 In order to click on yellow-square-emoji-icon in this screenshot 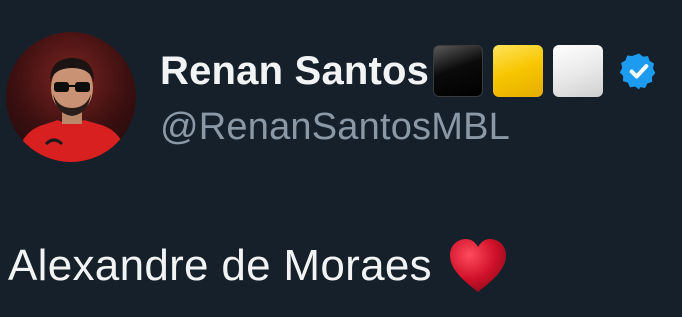, I will do `click(518, 71)`.